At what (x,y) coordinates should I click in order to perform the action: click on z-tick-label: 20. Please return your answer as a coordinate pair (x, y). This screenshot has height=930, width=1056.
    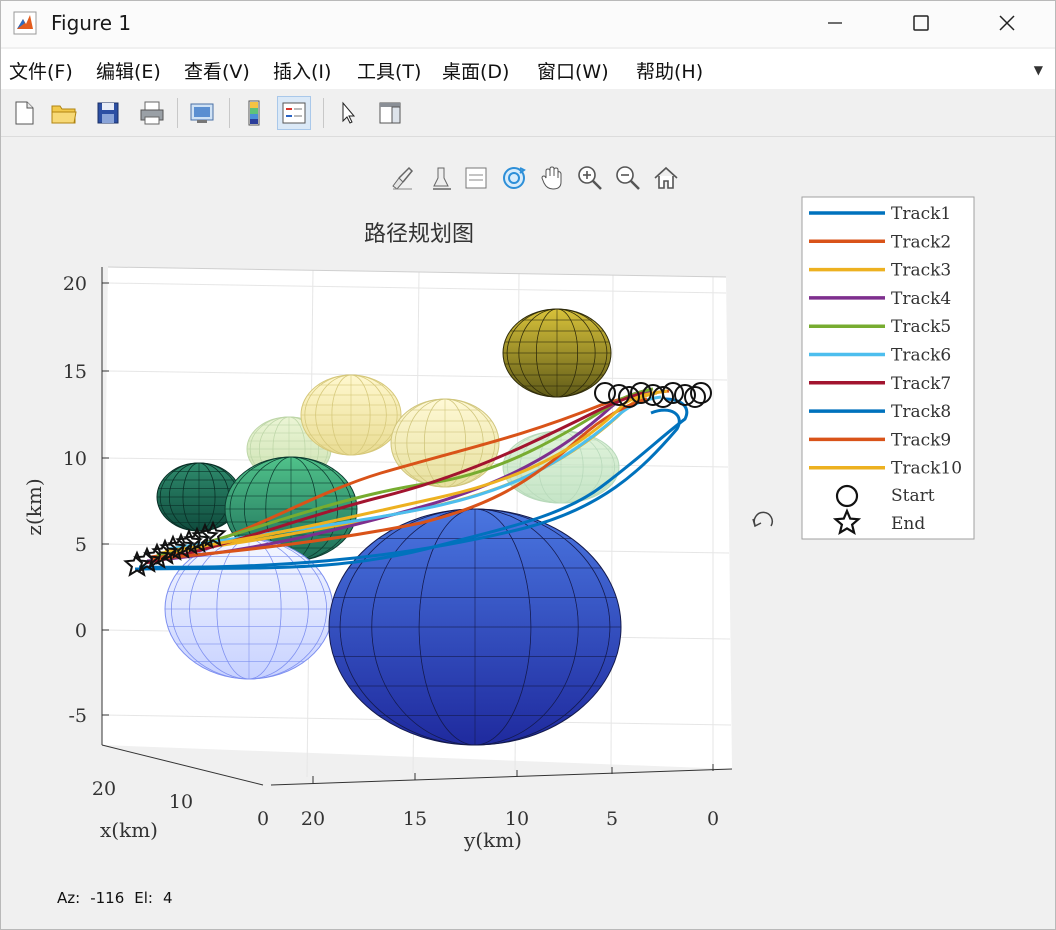
    Looking at the image, I should click on (75, 284).